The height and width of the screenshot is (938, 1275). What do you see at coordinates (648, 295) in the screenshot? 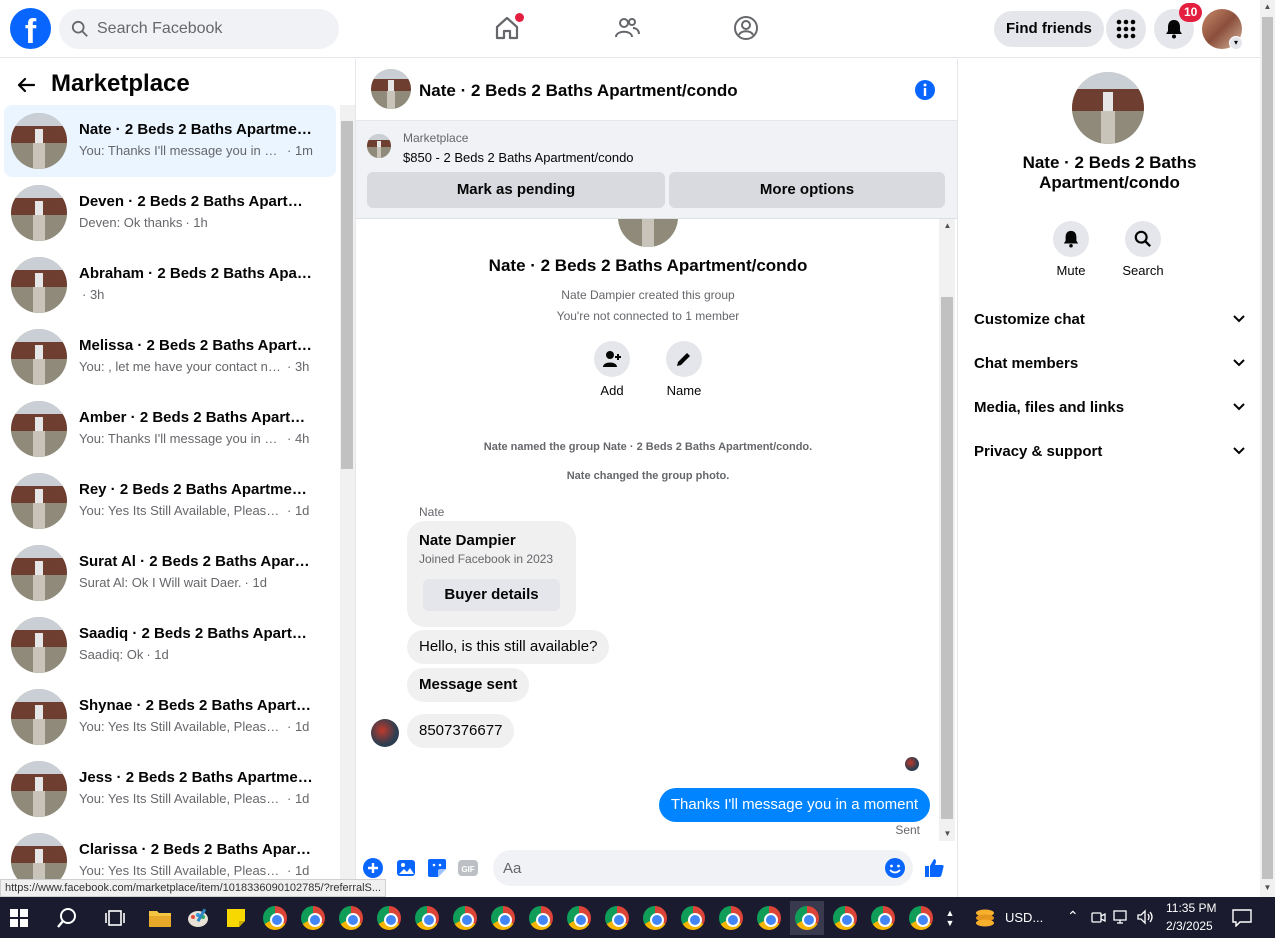
I see `group-created-note: Nate Dampier created this group` at bounding box center [648, 295].